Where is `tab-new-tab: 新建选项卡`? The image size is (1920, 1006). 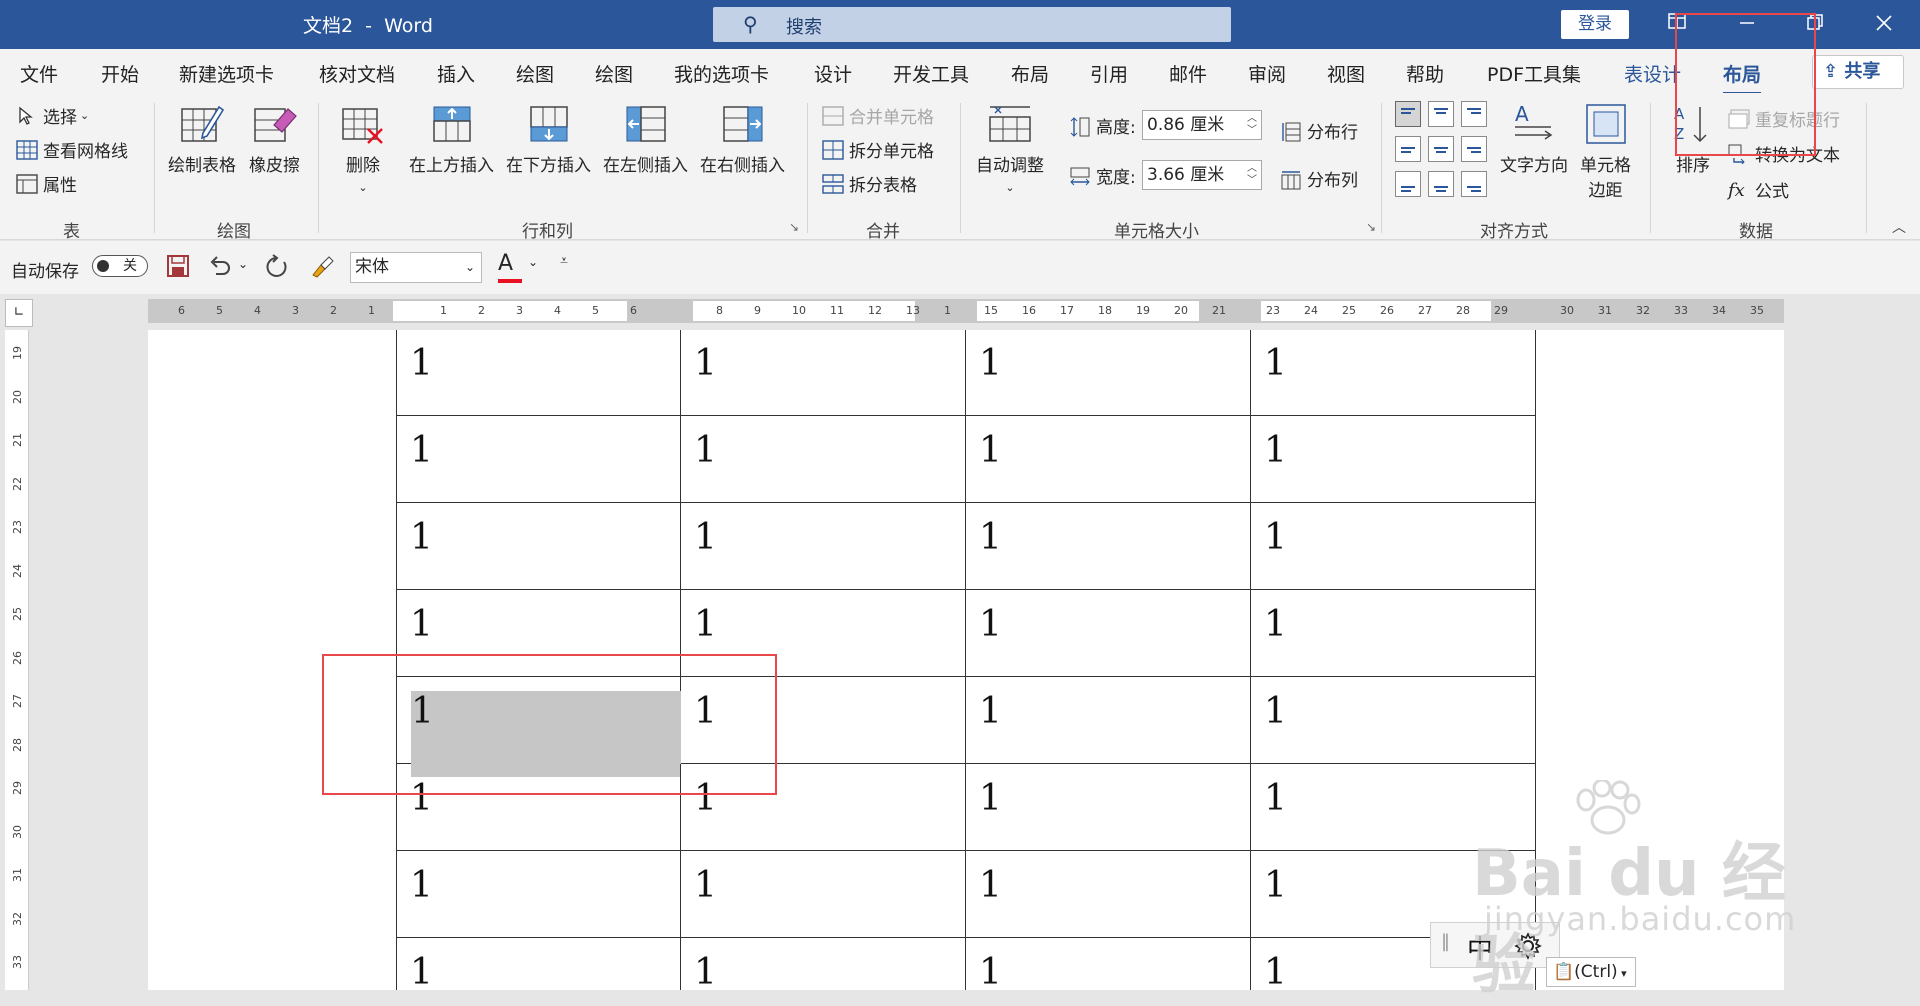 tab-new-tab: 新建选项卡 is located at coordinates (226, 73).